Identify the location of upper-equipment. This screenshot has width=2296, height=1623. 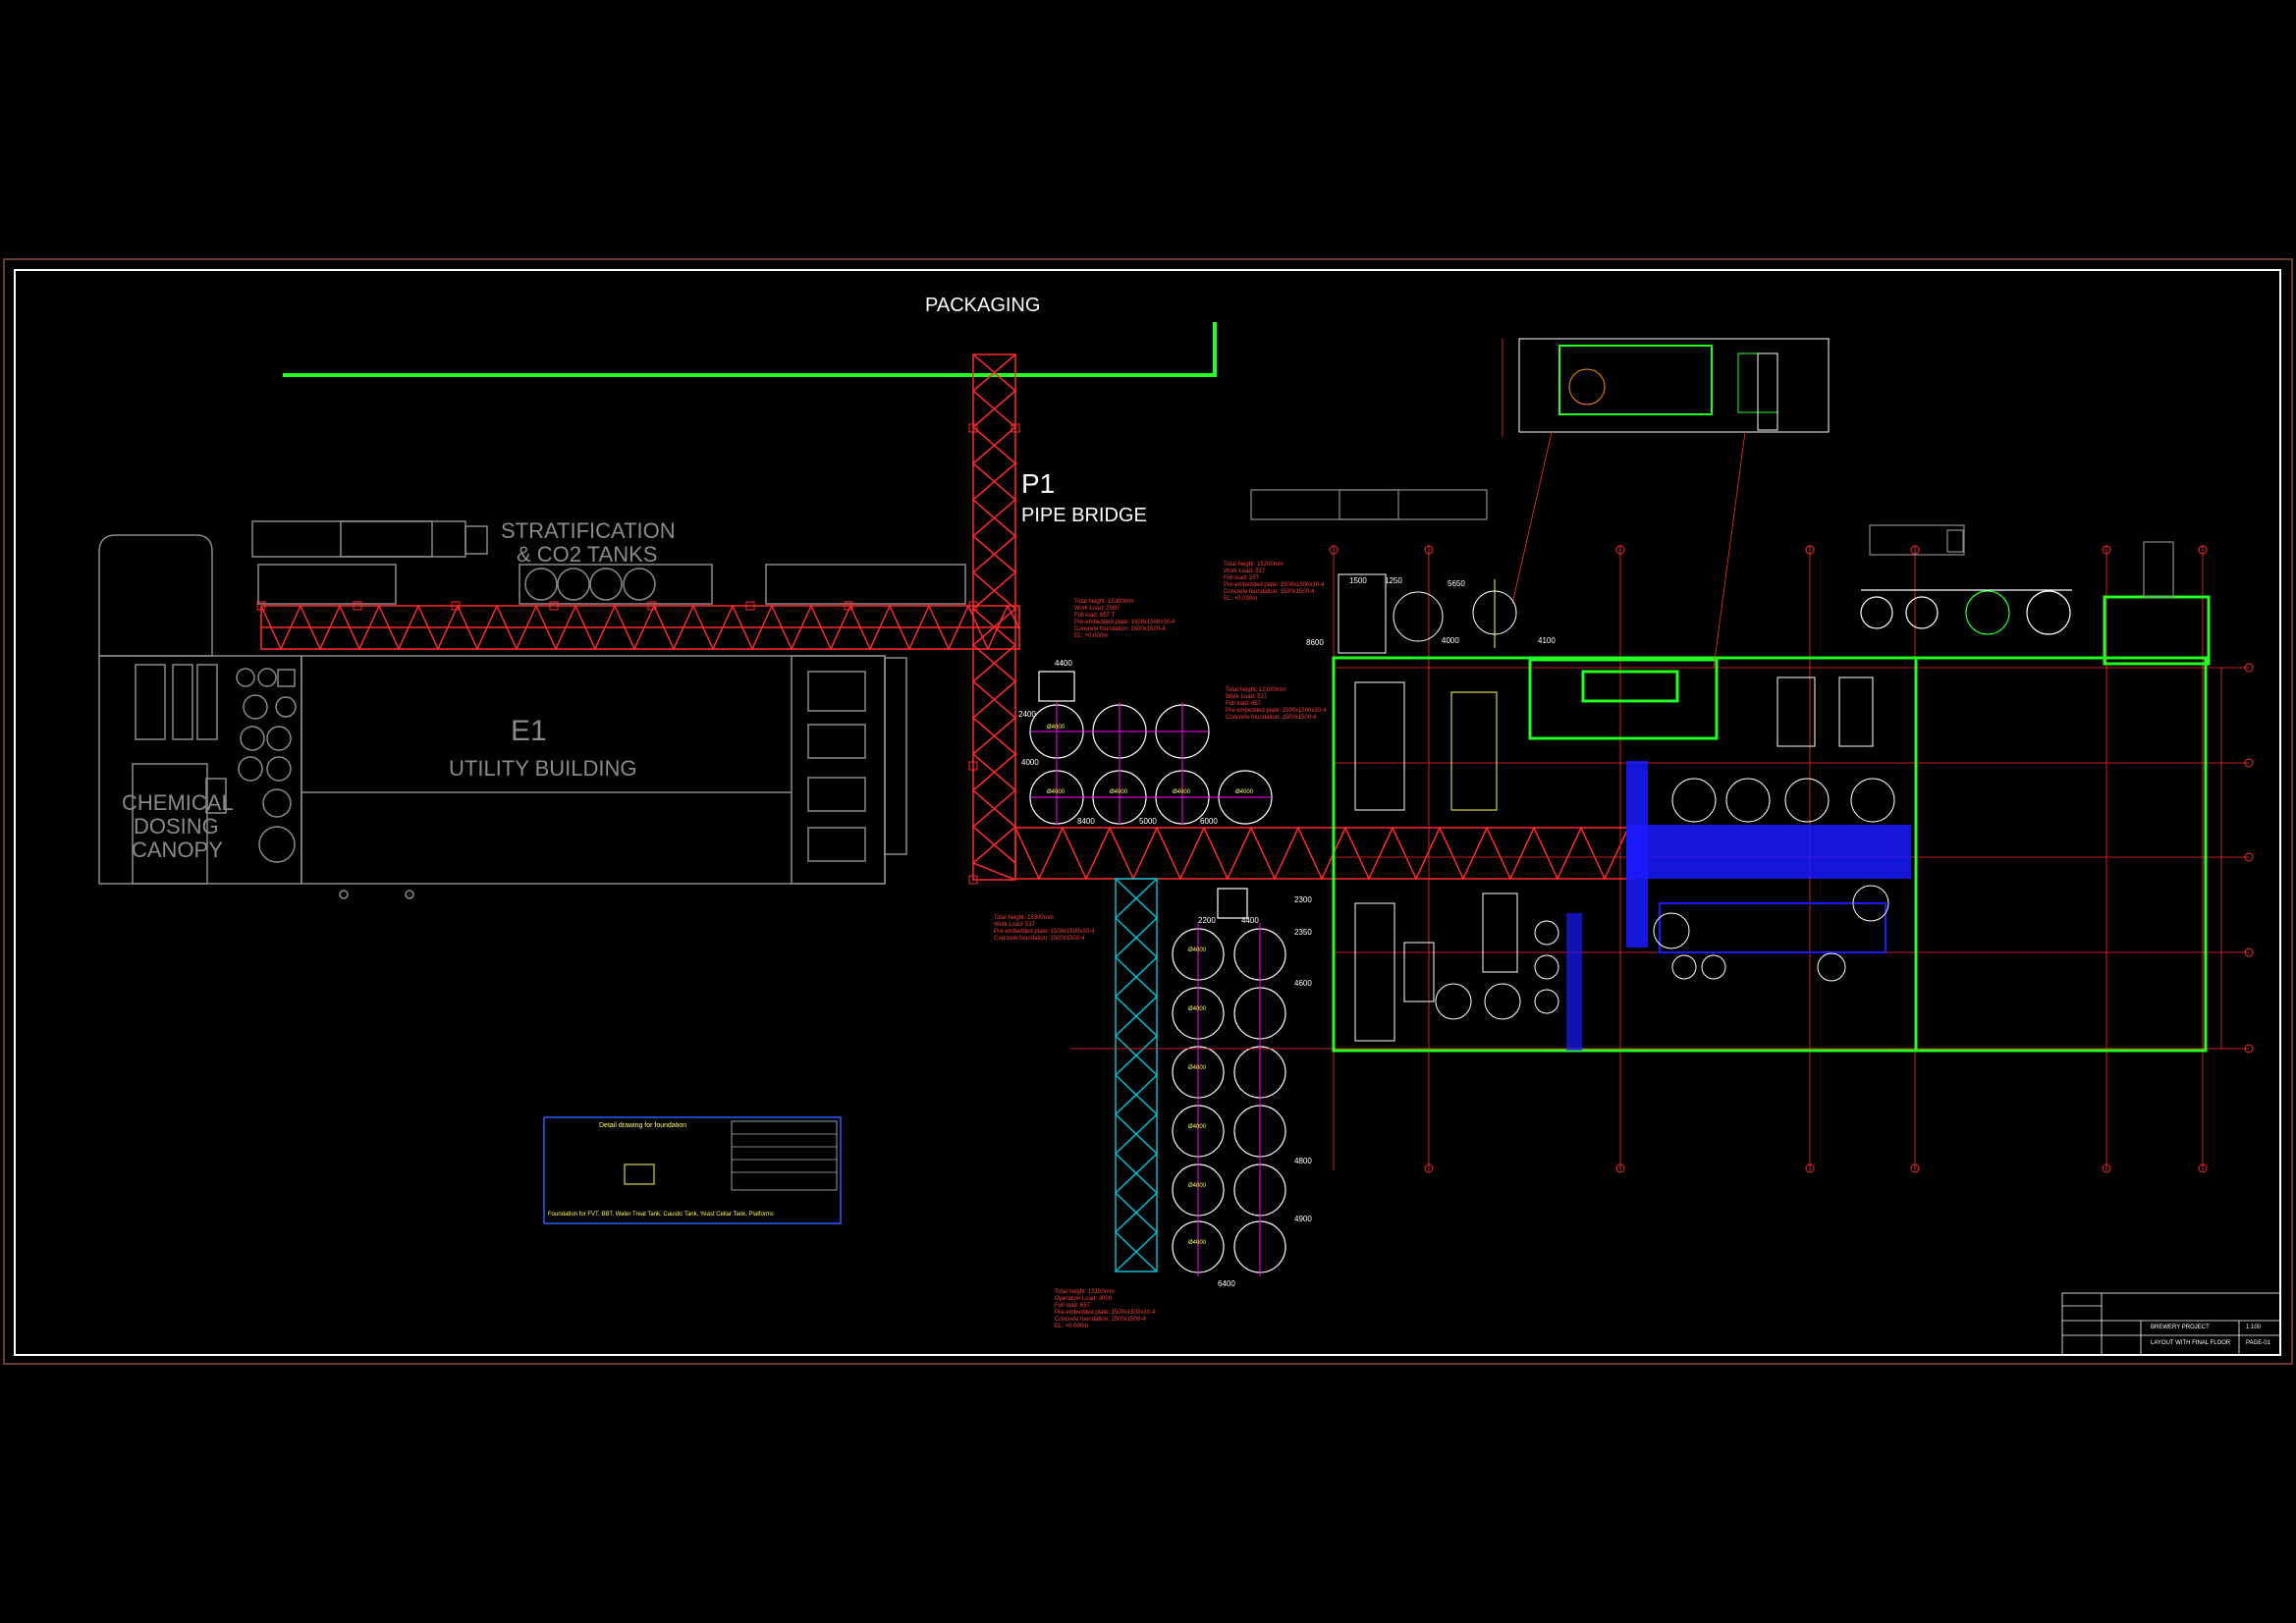
(1427, 613).